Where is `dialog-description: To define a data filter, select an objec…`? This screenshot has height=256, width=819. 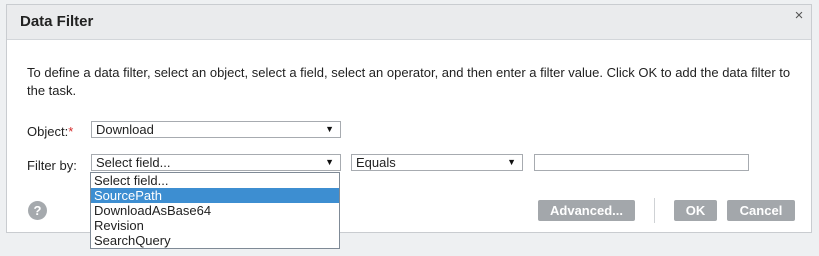
dialog-description: To define a data filter, select an objec… is located at coordinates (409, 81).